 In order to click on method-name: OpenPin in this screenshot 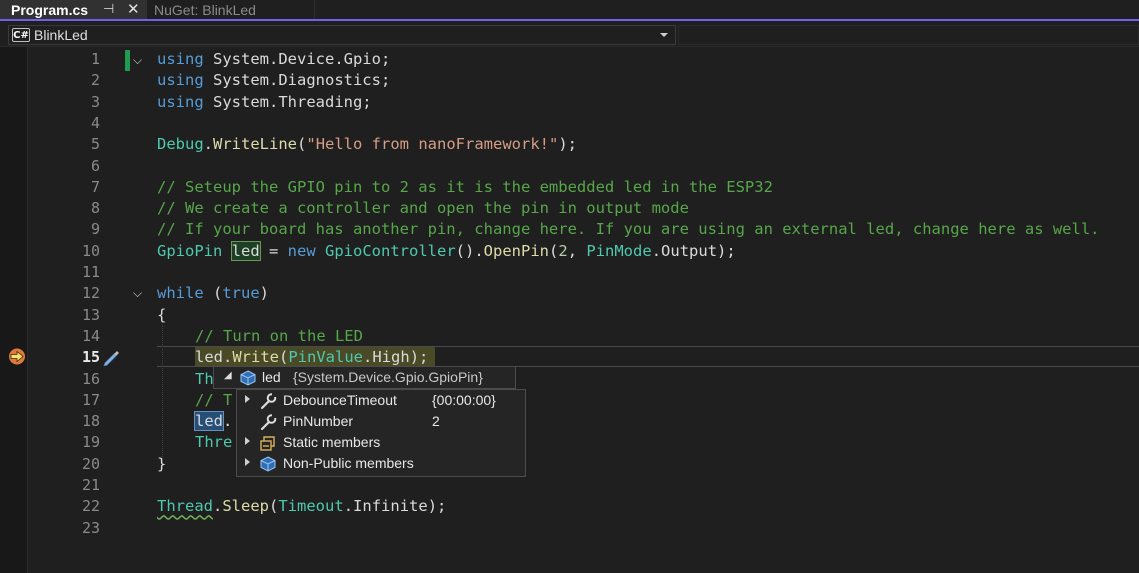, I will do `click(516, 250)`.